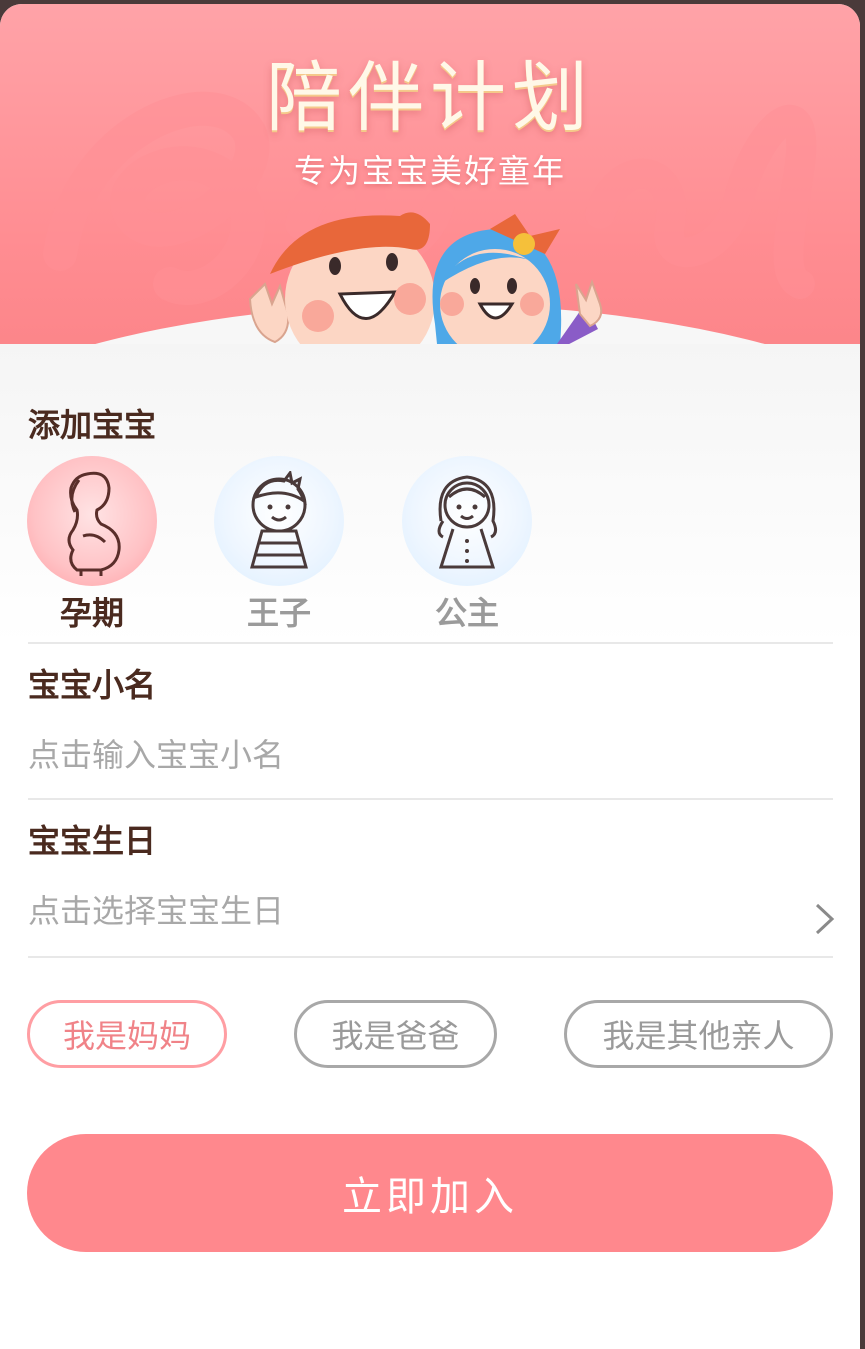 Image resolution: width=865 pixels, height=1349 pixels. I want to click on option-princess: 公主, so click(467, 545).